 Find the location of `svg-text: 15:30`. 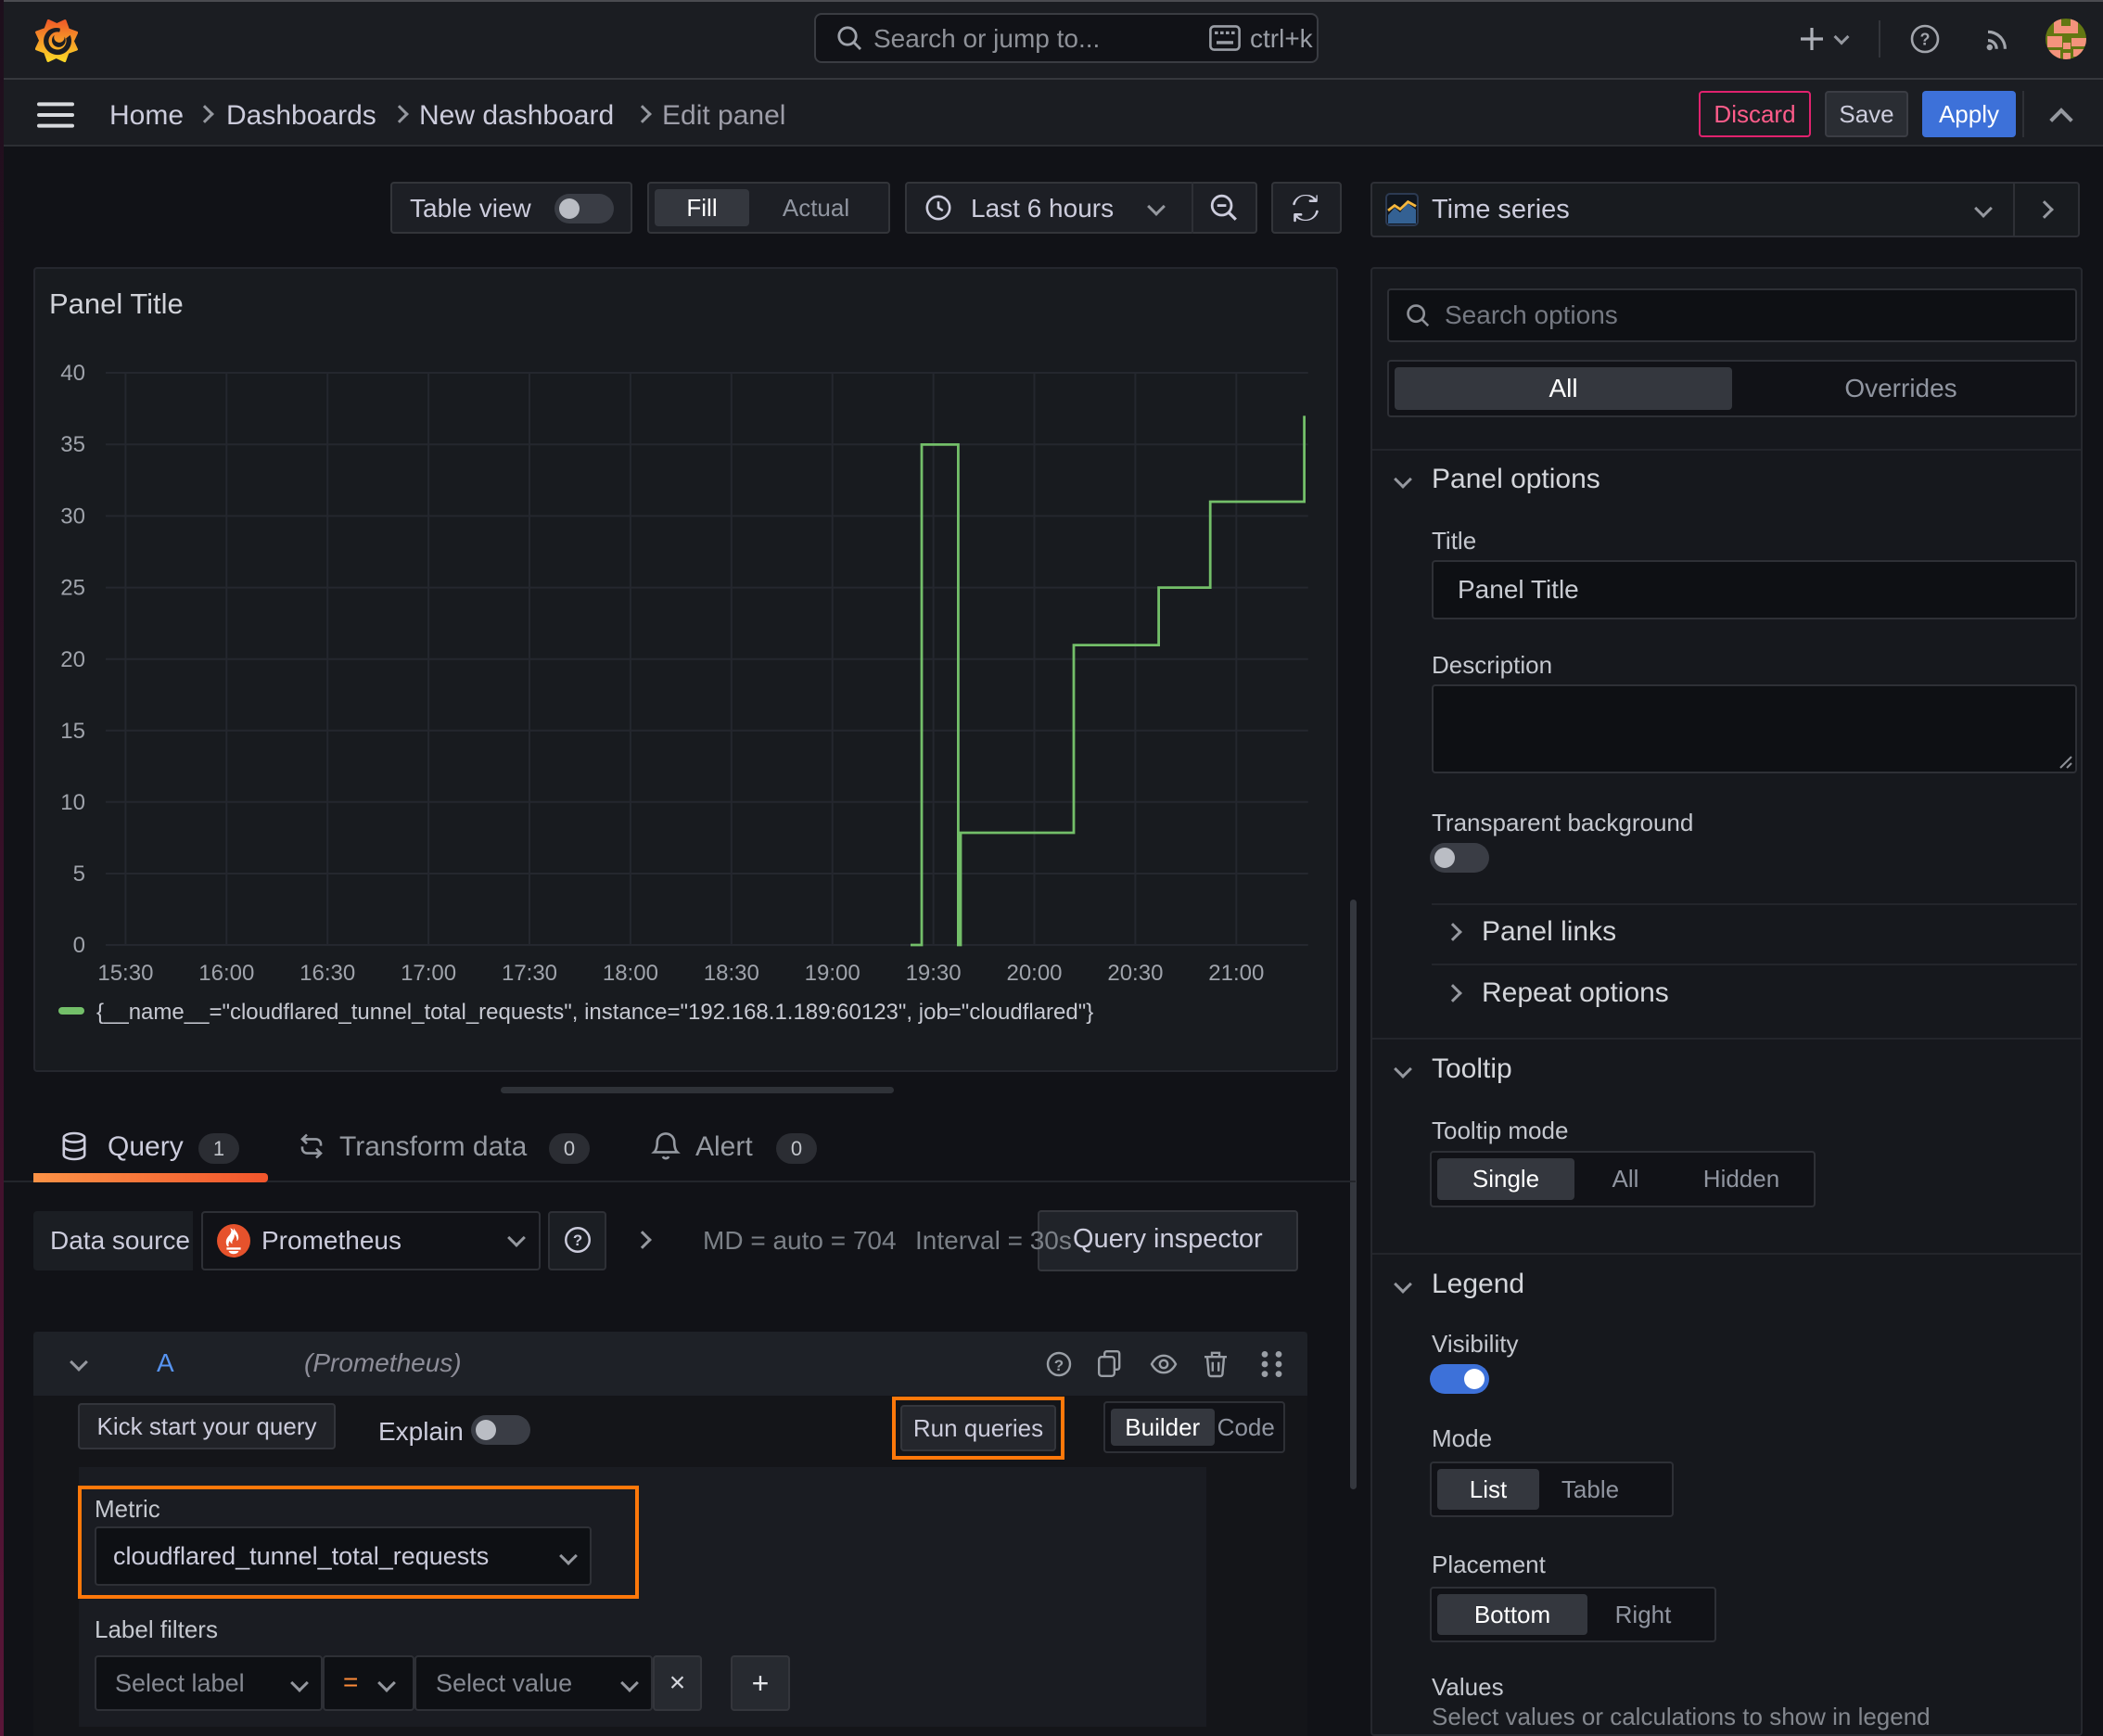

svg-text: 15:30 is located at coordinates (125, 973).